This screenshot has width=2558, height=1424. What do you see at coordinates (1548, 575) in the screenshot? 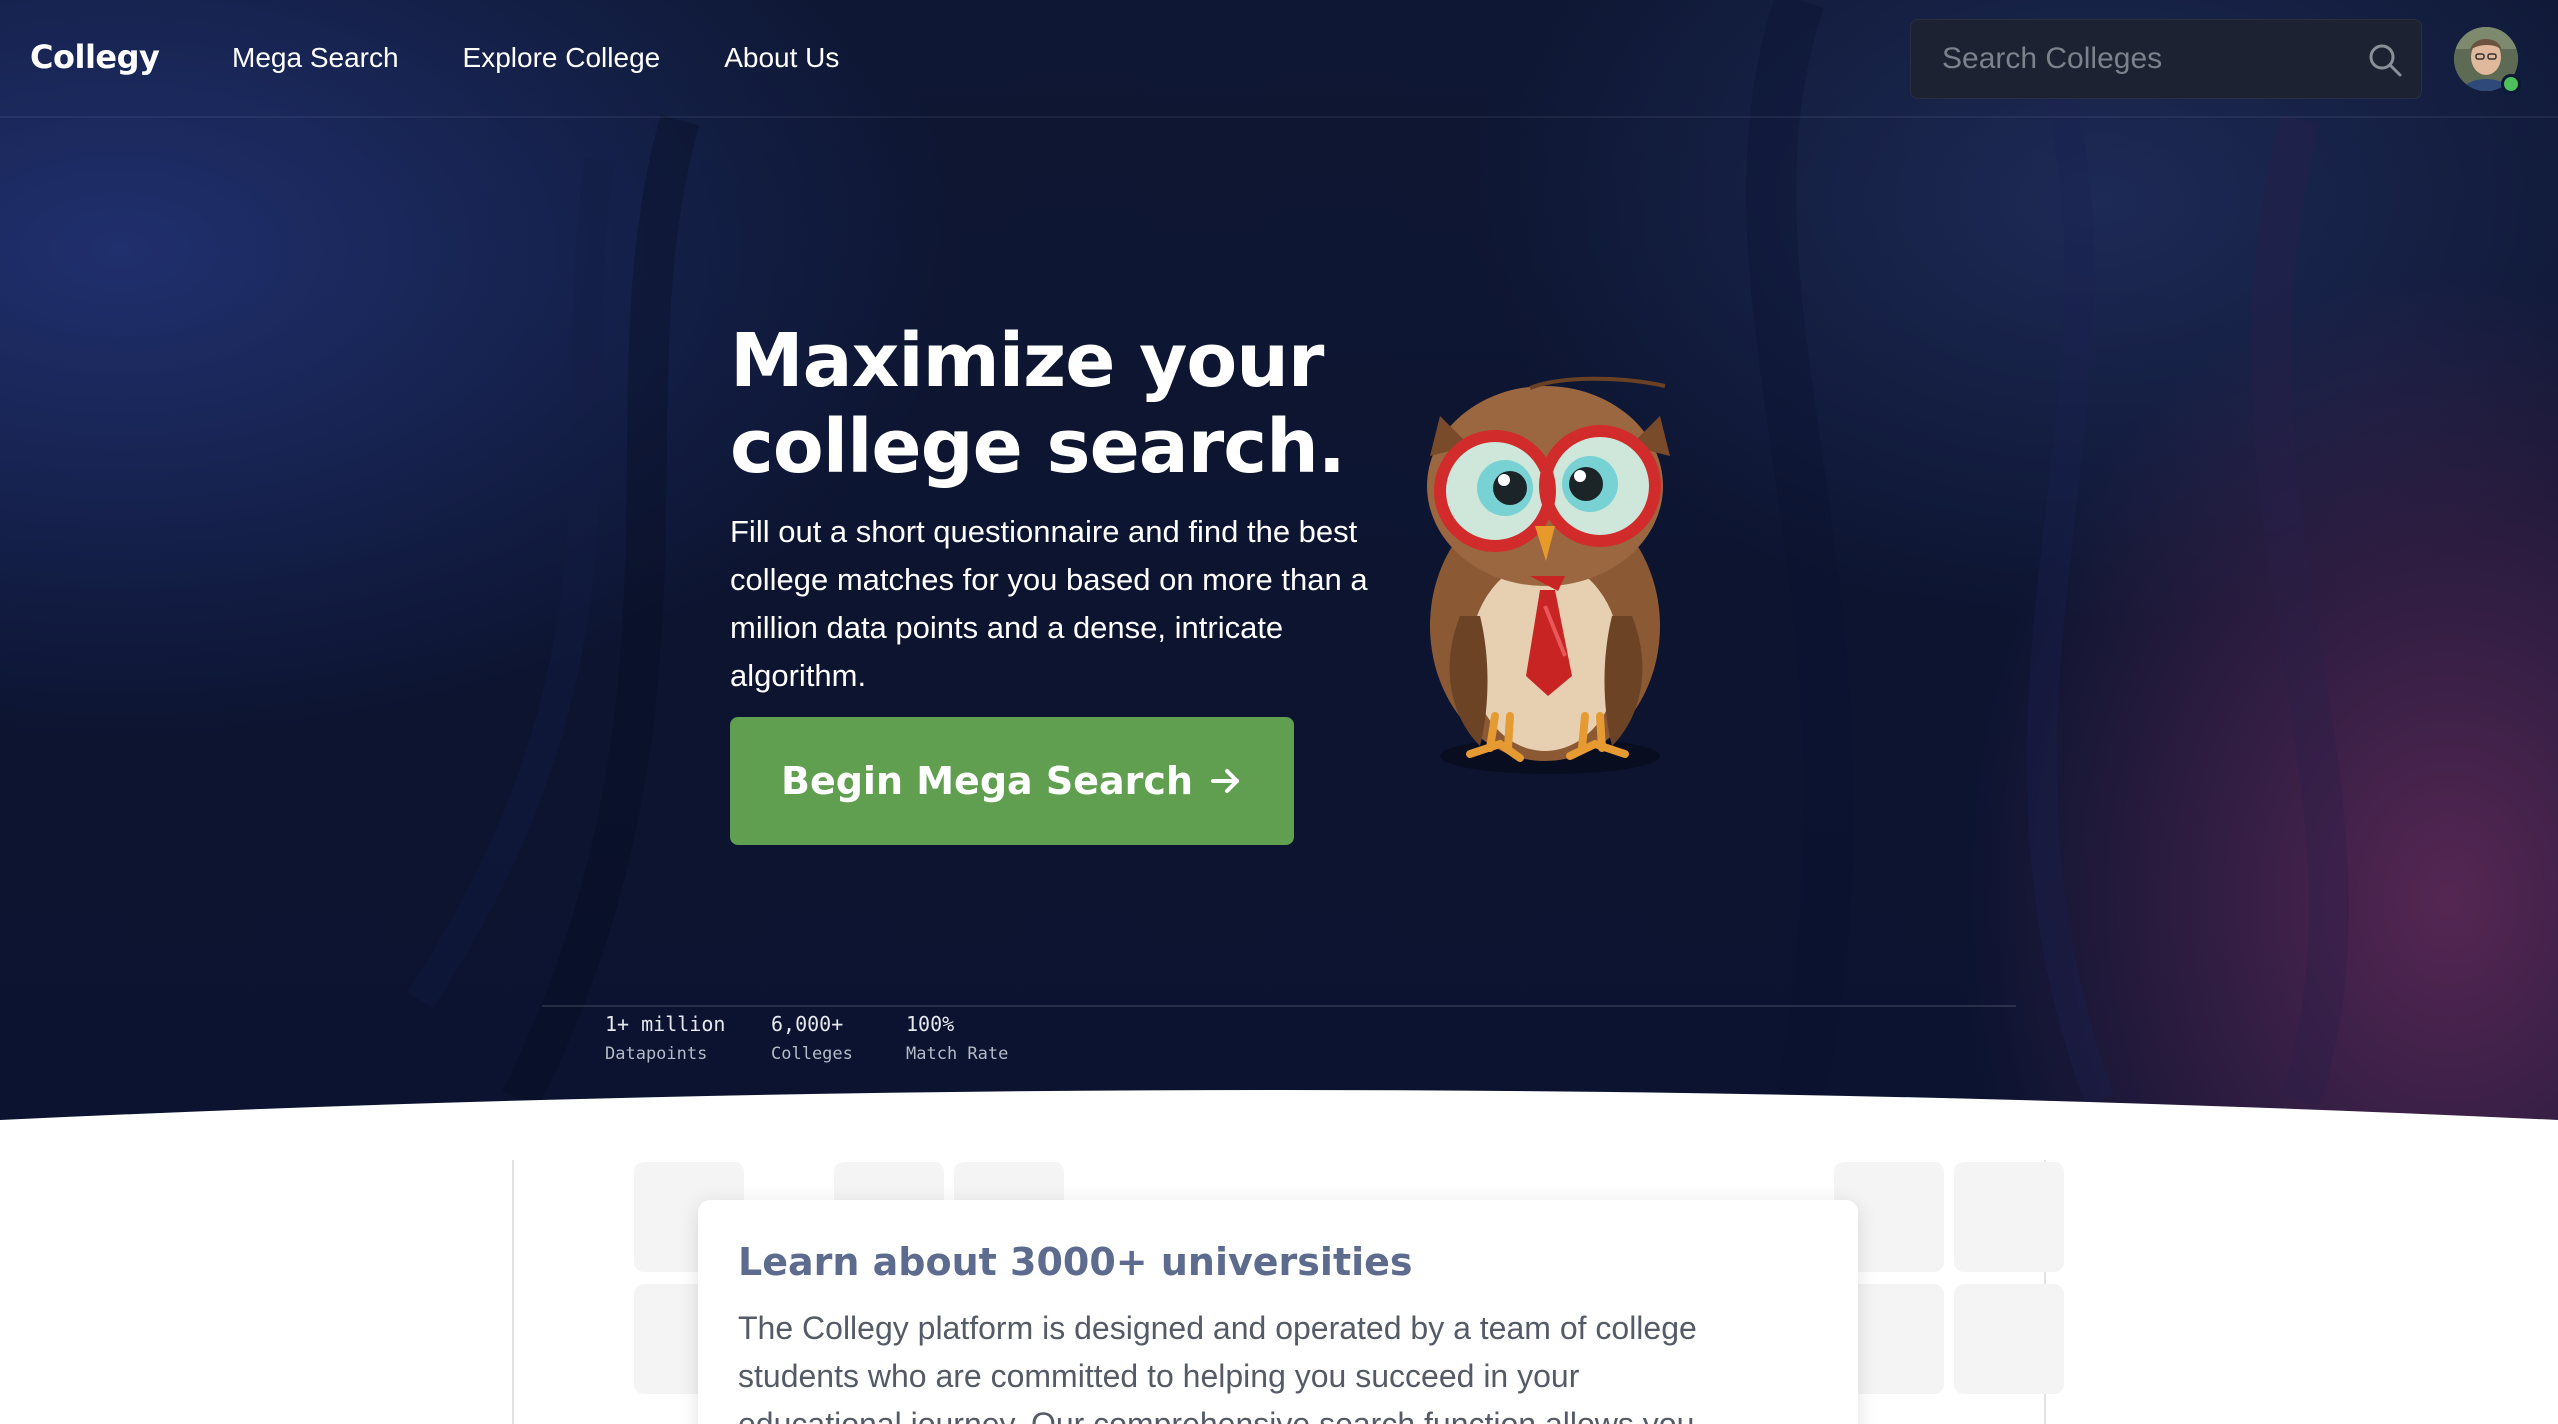
I see `owl-mascot-illustration` at bounding box center [1548, 575].